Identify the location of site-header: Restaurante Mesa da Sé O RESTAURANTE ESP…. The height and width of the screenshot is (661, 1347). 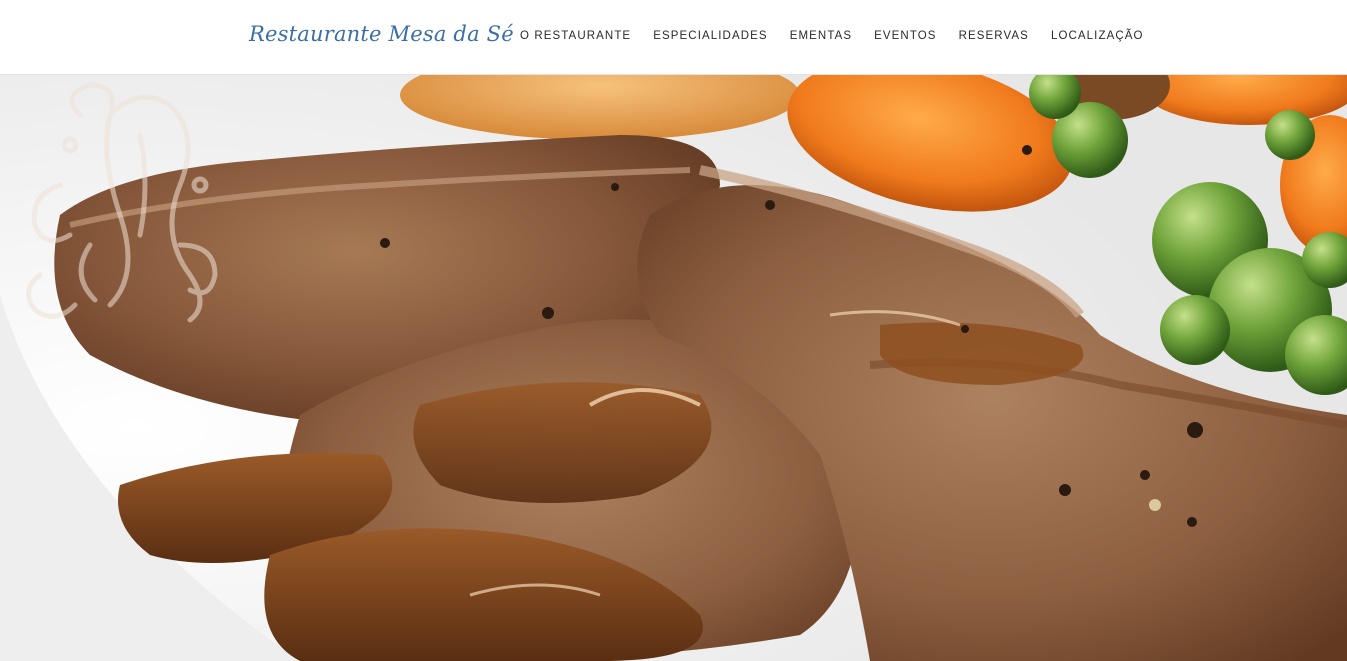
(673, 37).